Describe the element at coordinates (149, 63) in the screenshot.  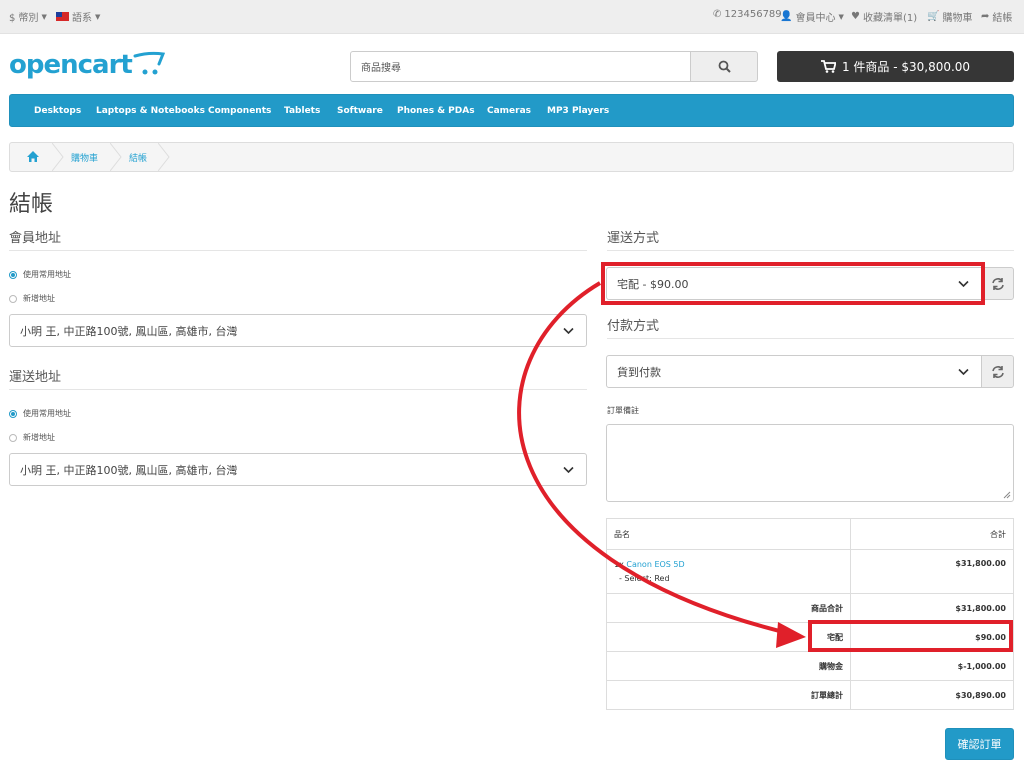
I see `logo-cart-icon` at that location.